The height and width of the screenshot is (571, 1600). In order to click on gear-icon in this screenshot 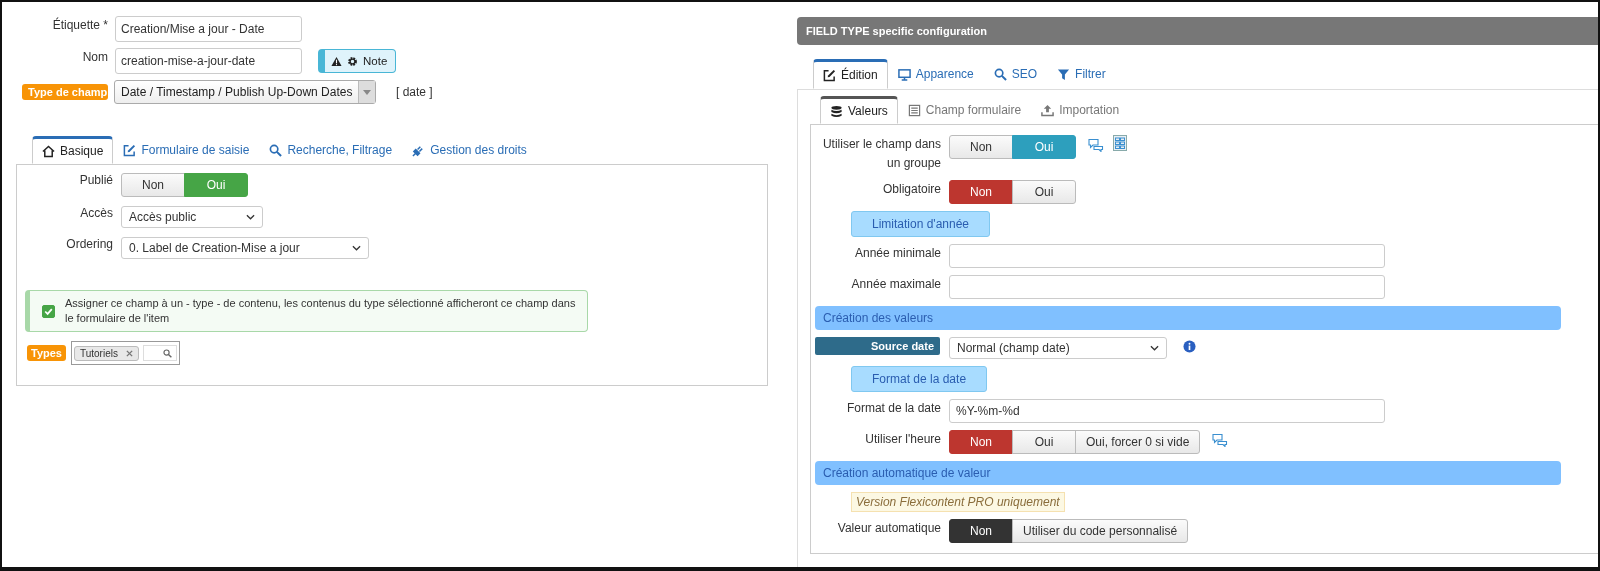, I will do `click(352, 61)`.